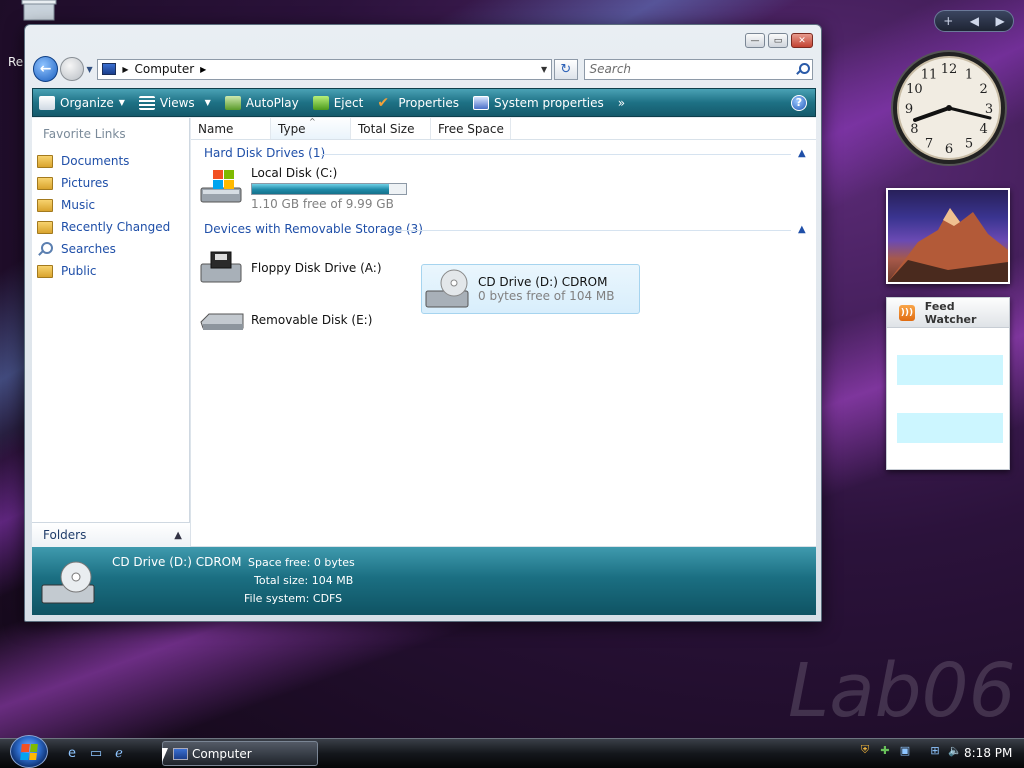  What do you see at coordinates (264, 153) in the screenshot?
I see `group-header-hard-disks: Hard Disk Drives (1)` at bounding box center [264, 153].